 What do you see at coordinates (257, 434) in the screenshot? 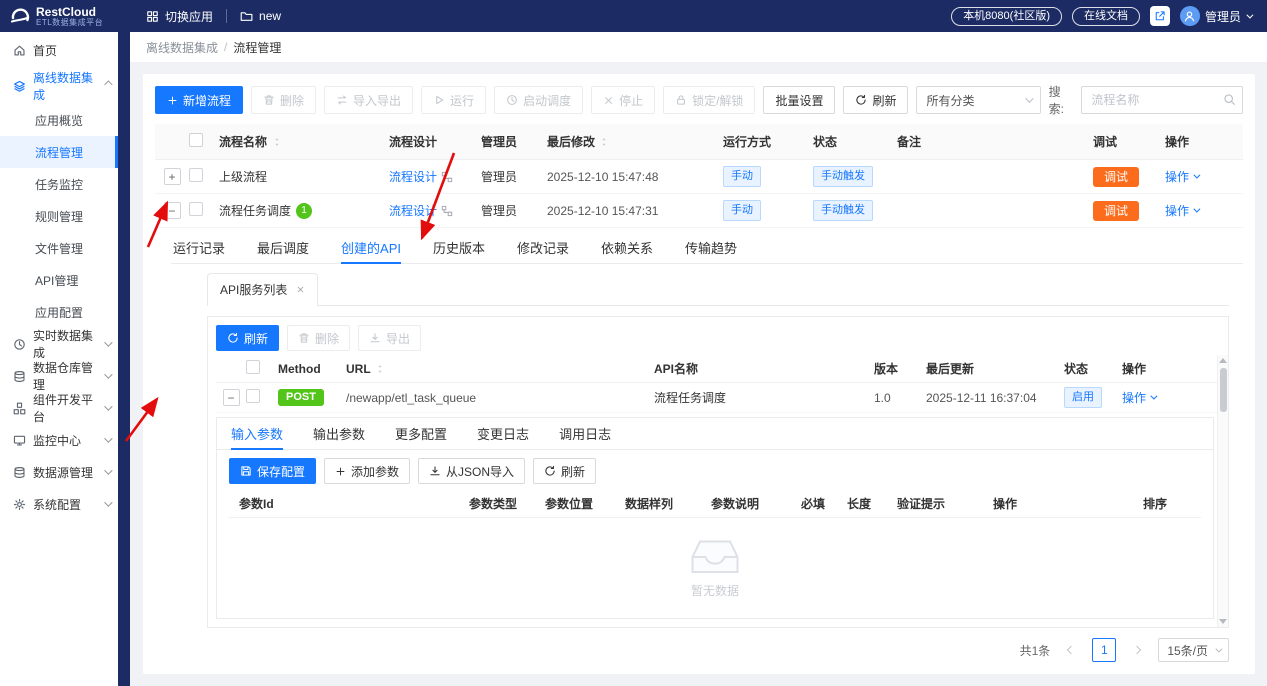
I see `tab-input-params: 输入参数` at bounding box center [257, 434].